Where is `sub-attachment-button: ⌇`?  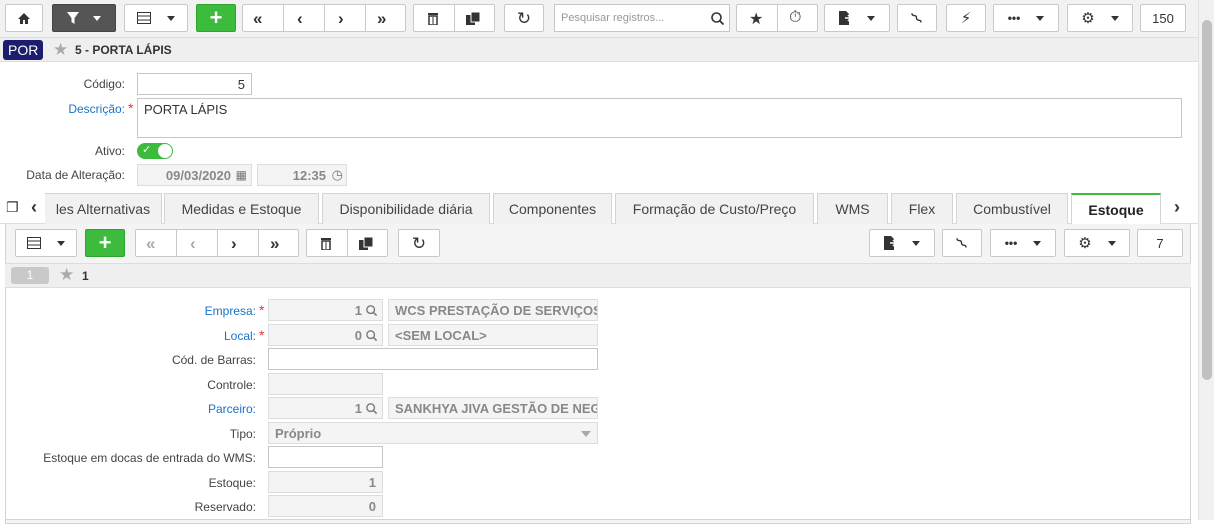 sub-attachment-button: ⌇ is located at coordinates (962, 243).